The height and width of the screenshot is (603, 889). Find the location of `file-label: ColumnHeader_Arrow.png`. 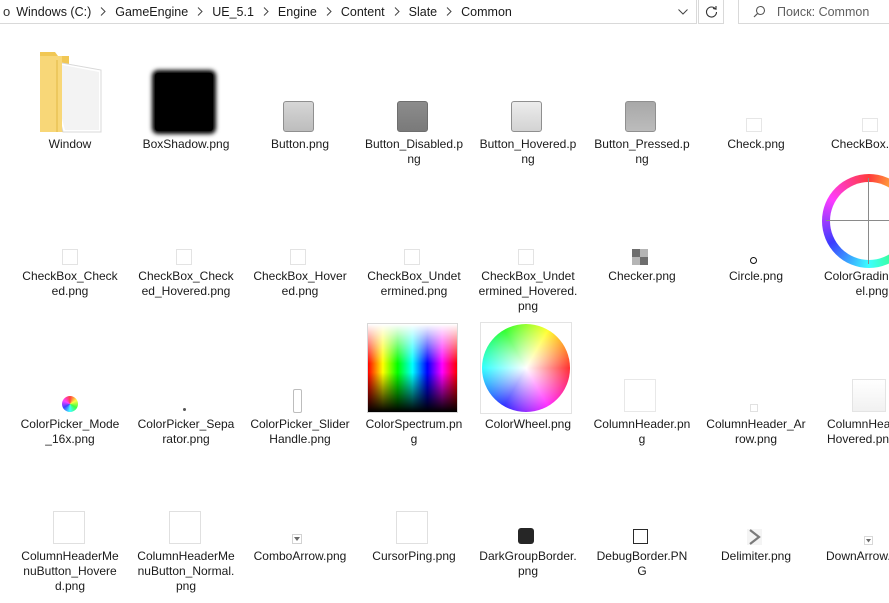

file-label: ColumnHeader_Arrow.png is located at coordinates (756, 431).